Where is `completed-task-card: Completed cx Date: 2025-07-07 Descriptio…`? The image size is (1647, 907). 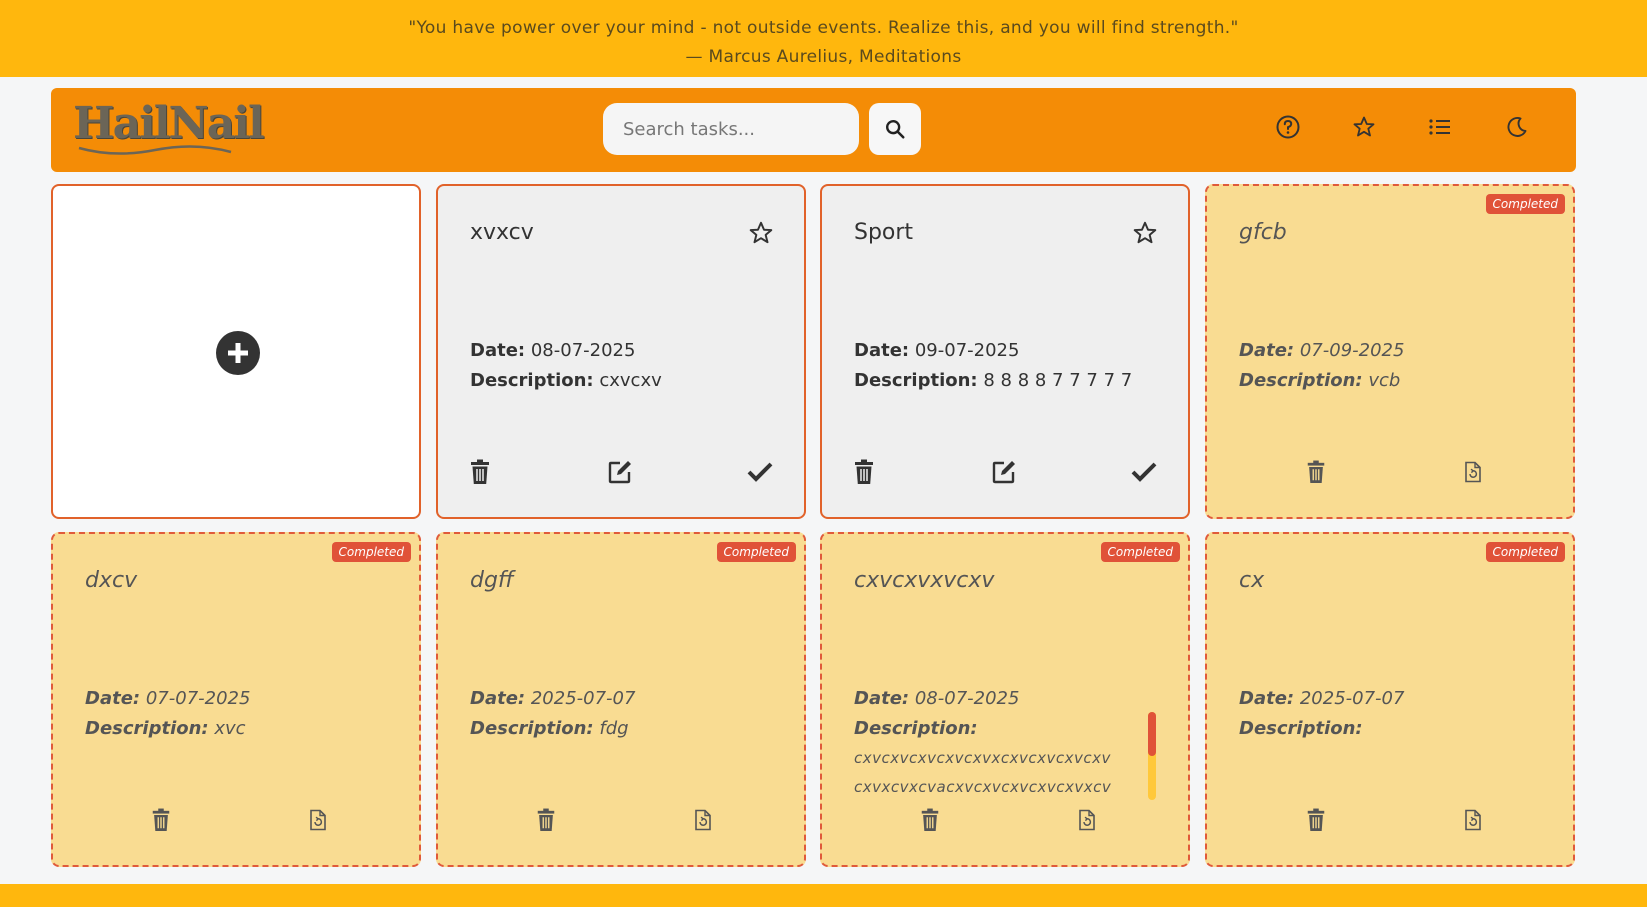
completed-task-card: Completed cx Date: 2025-07-07 Descriptio… is located at coordinates (1390, 699).